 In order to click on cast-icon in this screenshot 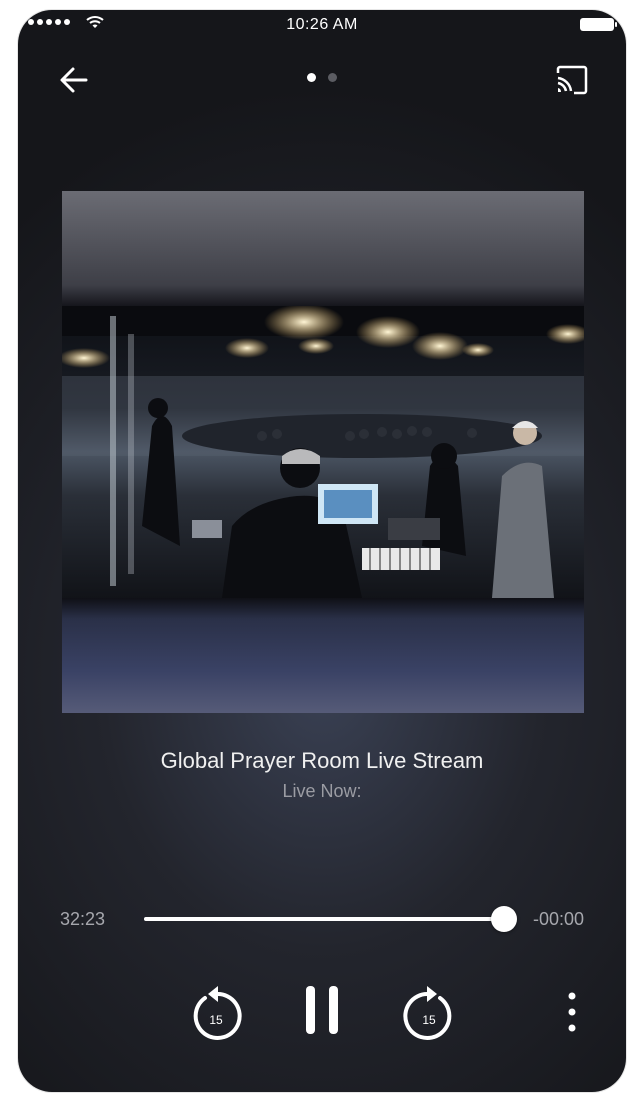, I will do `click(572, 80)`.